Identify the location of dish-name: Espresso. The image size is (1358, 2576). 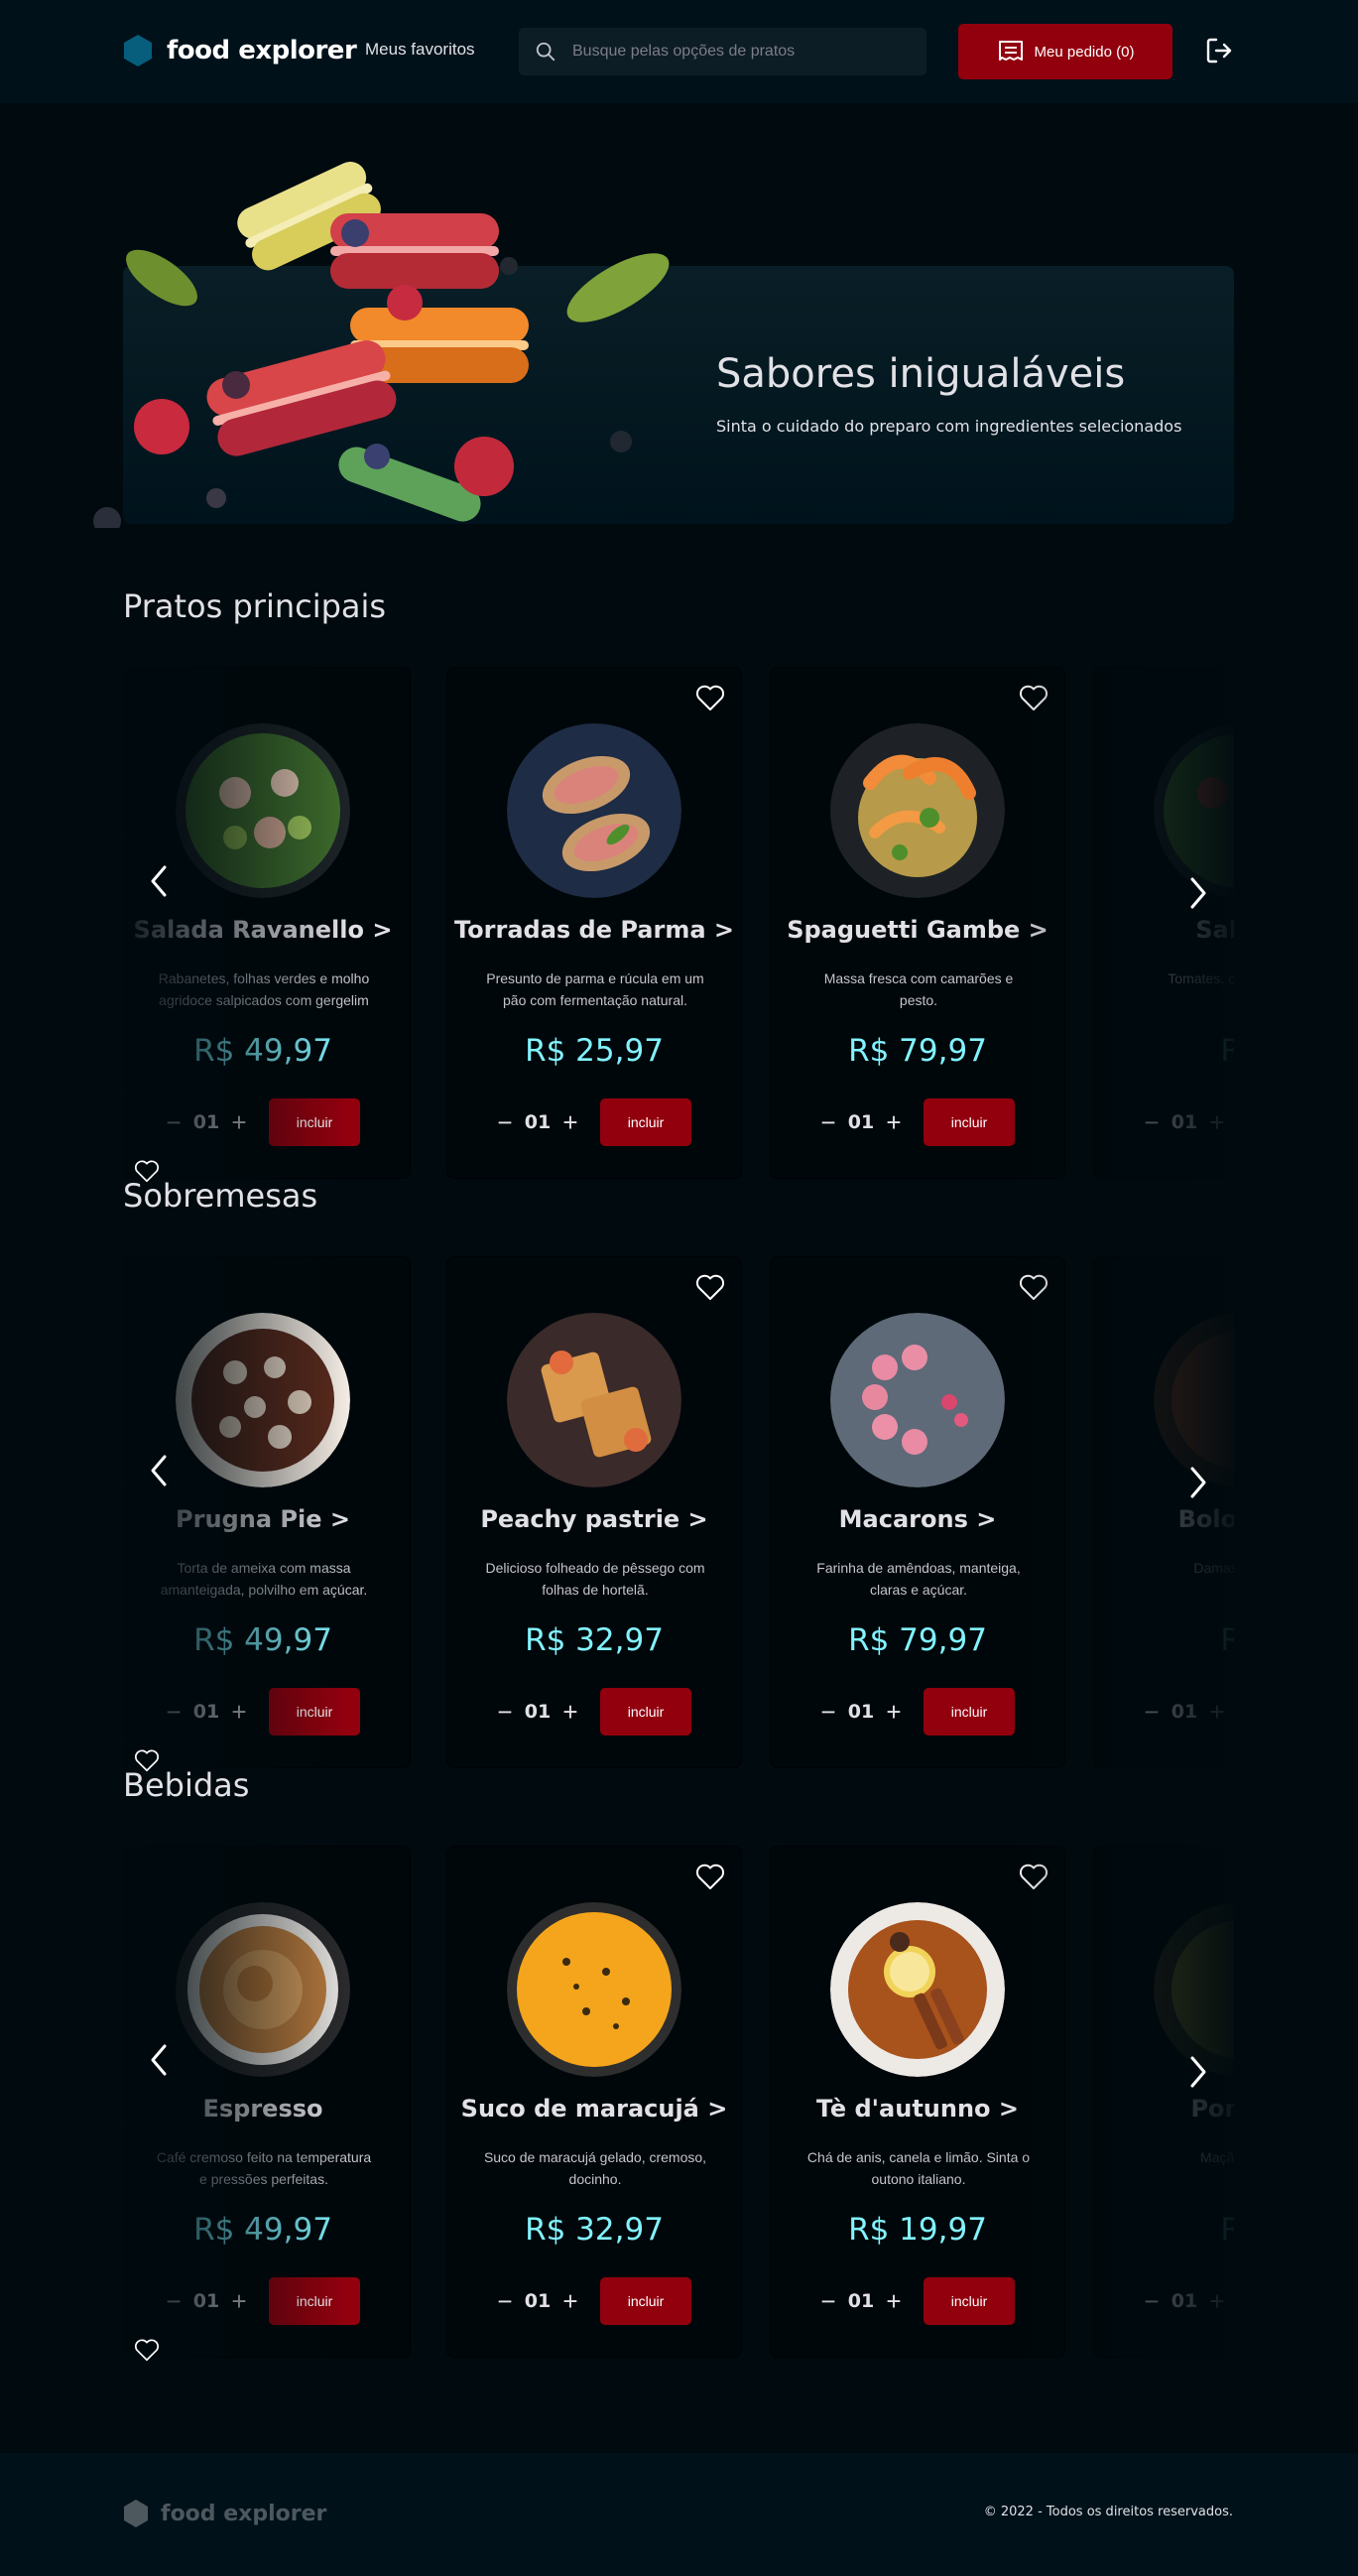
(266, 2109).